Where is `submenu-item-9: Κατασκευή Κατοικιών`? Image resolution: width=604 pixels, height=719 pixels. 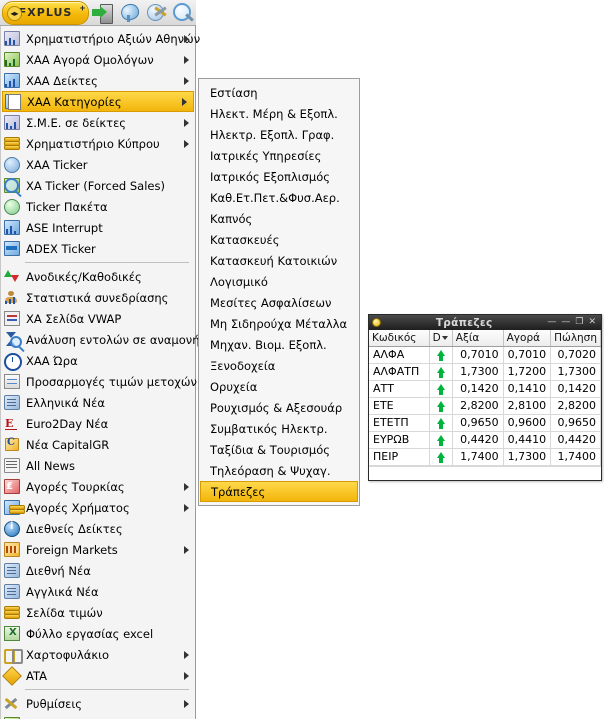
submenu-item-9: Κατασκευή Κατοικιών is located at coordinates (279, 260).